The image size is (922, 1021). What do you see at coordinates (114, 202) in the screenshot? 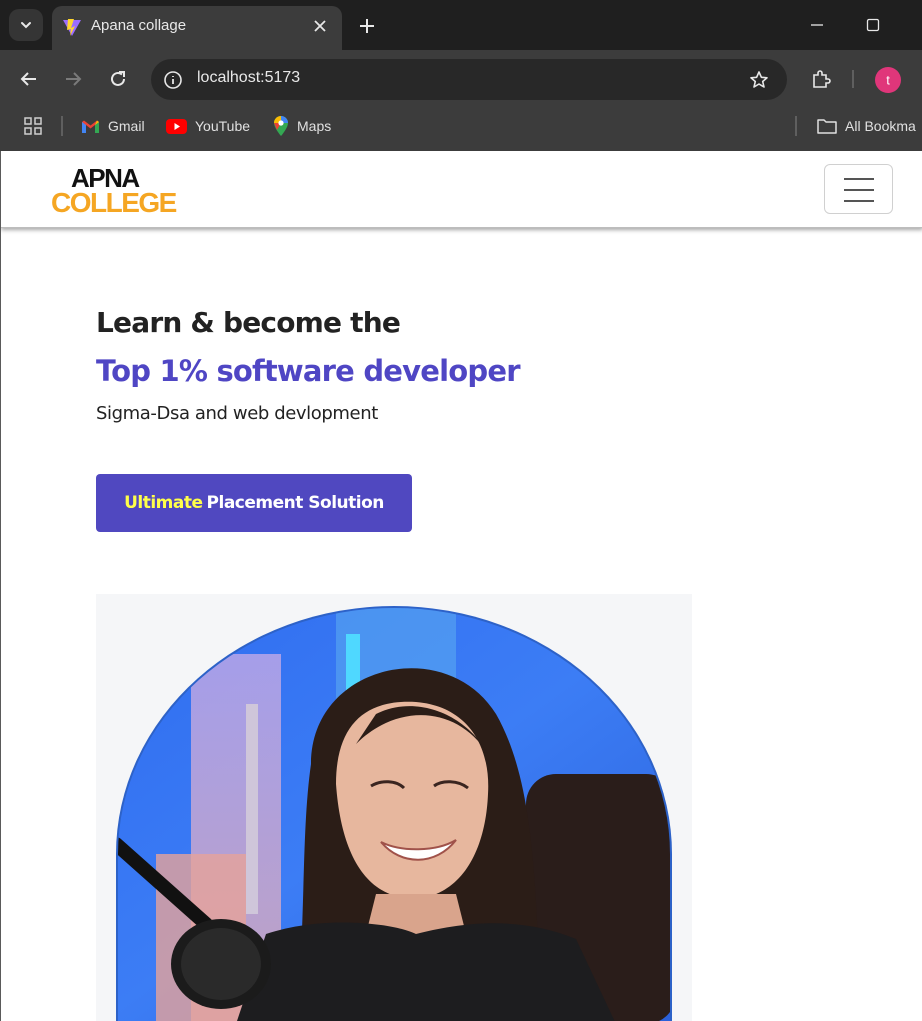
I see `logo-text-bottom: COLLEGE` at bounding box center [114, 202].